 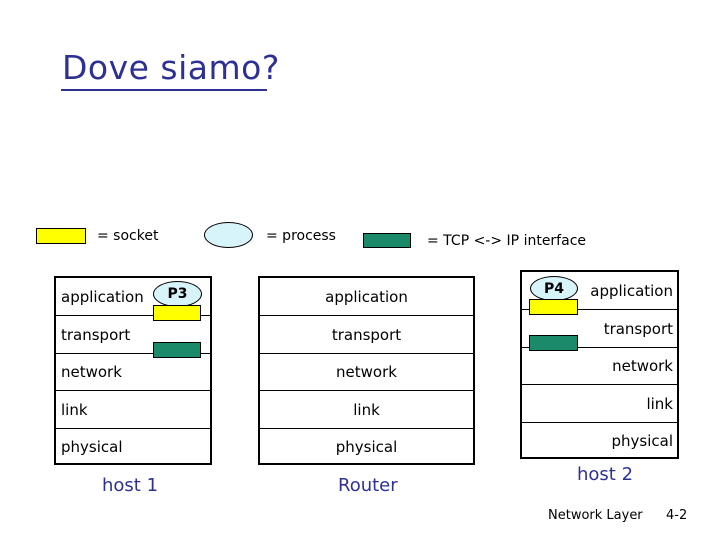 I want to click on host2-tcp-ip-interface, so click(x=553, y=343).